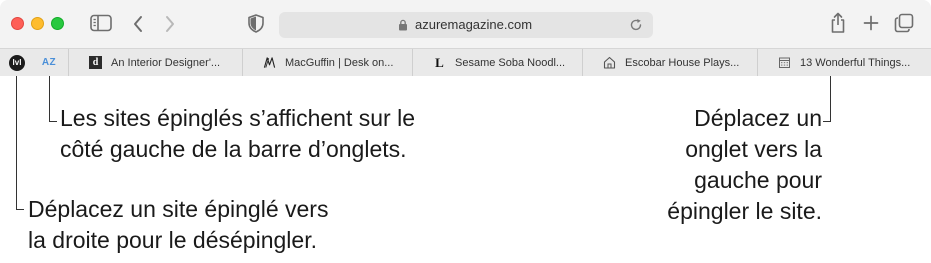 The image size is (931, 263). Describe the element at coordinates (758, 118) in the screenshot. I see `callout-line: Déplacez un` at that location.